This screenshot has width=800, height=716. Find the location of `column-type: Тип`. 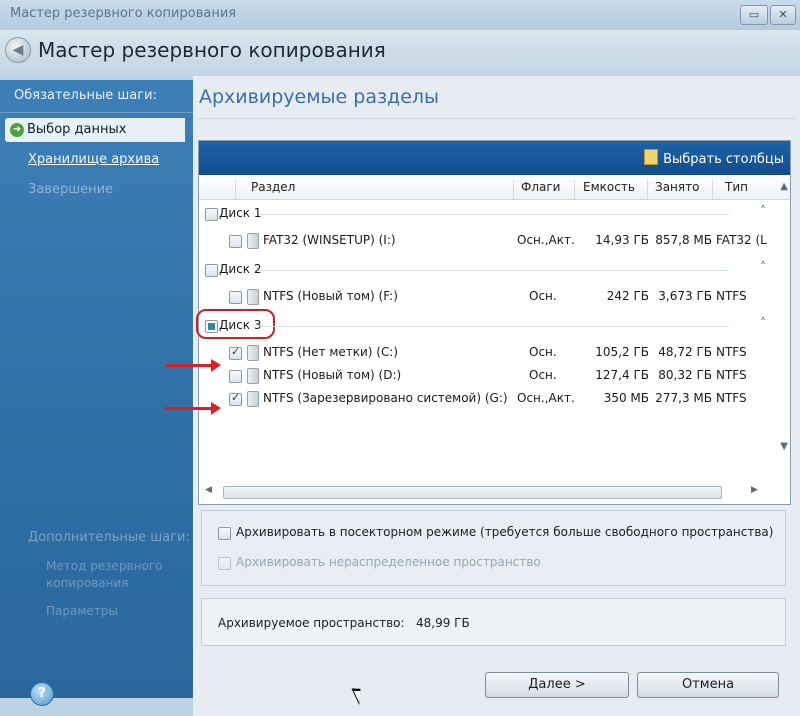

column-type: Тип is located at coordinates (736, 187).